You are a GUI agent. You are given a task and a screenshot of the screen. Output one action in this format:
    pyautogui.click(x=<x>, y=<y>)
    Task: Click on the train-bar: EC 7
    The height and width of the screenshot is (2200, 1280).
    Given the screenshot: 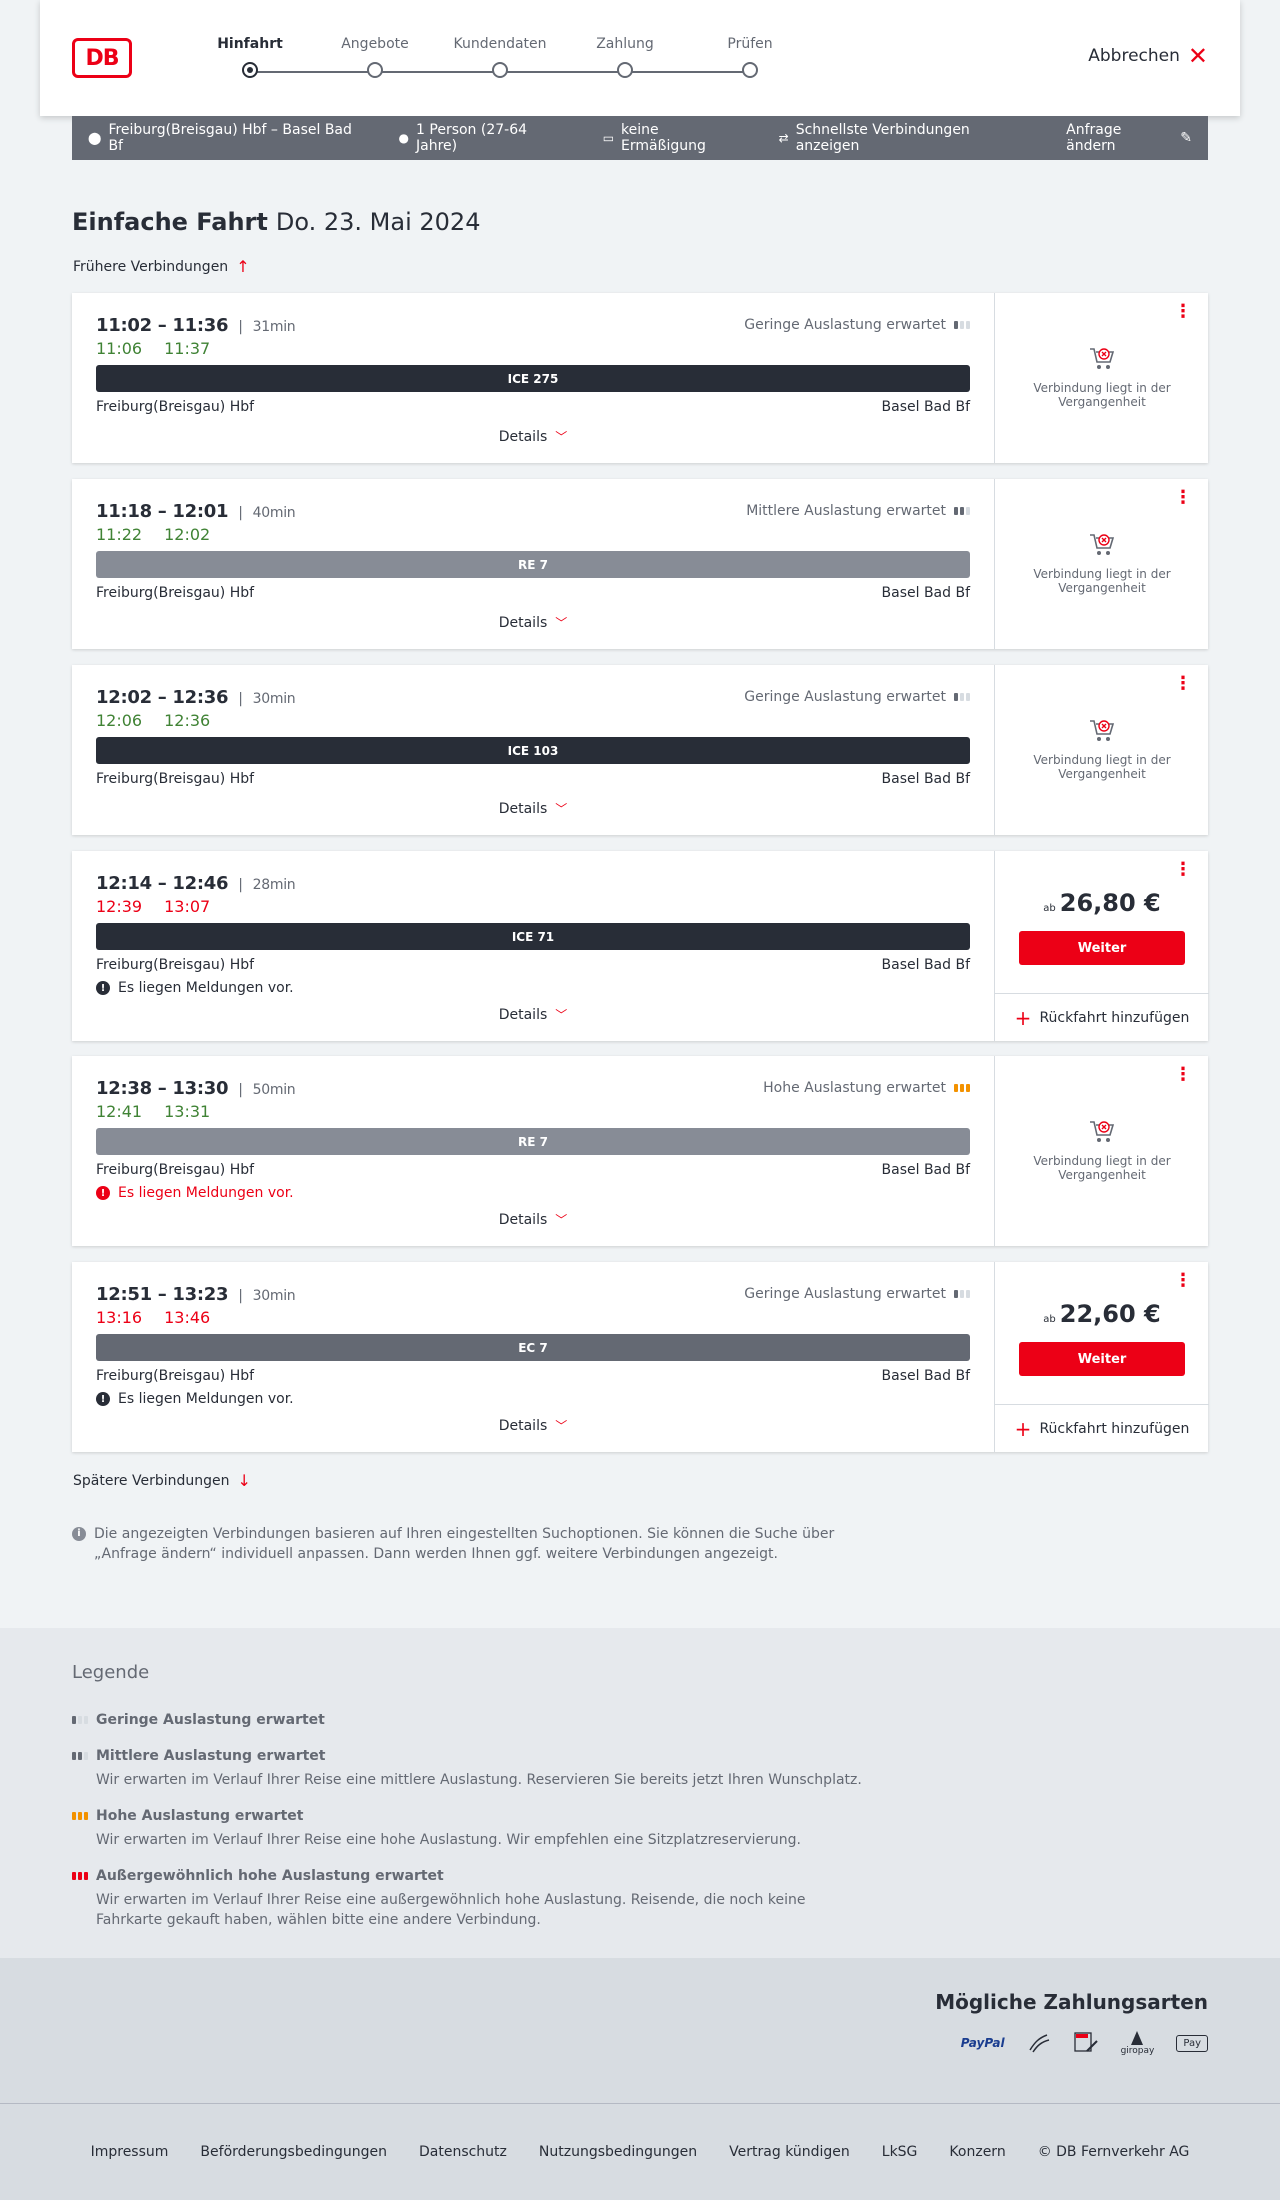 What is the action you would take?
    pyautogui.click(x=533, y=1347)
    